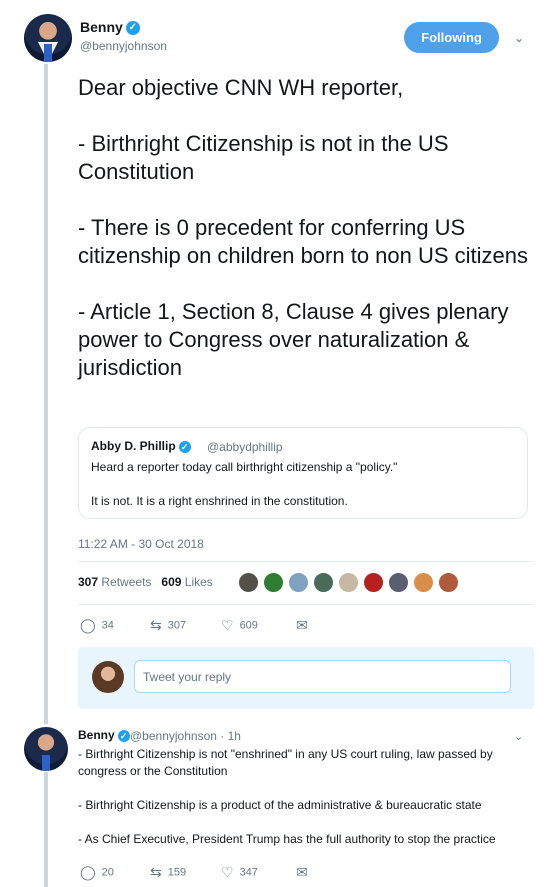 The width and height of the screenshot is (556, 887). What do you see at coordinates (101, 27) in the screenshot?
I see `author-name: Benny` at bounding box center [101, 27].